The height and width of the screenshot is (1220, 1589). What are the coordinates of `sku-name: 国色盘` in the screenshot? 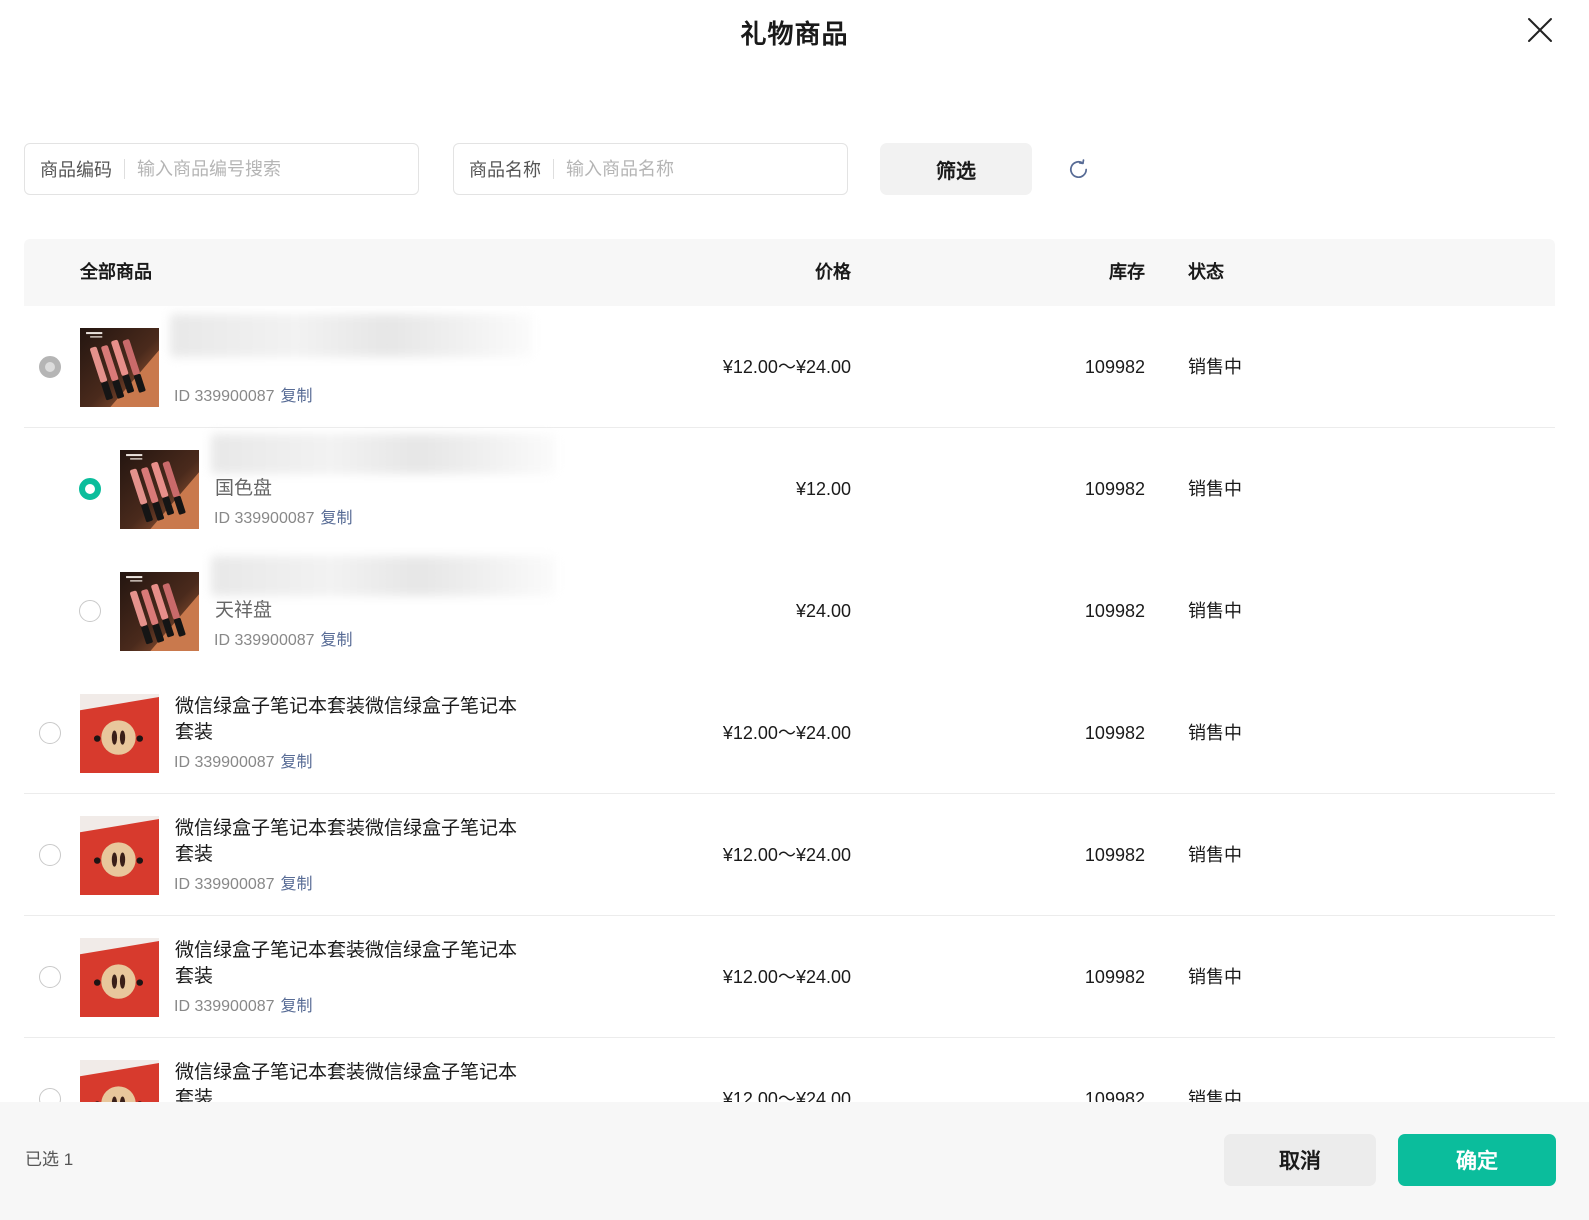 It's located at (244, 488).